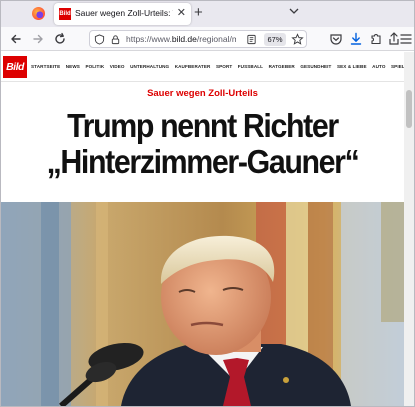 The image size is (415, 407). I want to click on firefox-logo-icon, so click(38, 13).